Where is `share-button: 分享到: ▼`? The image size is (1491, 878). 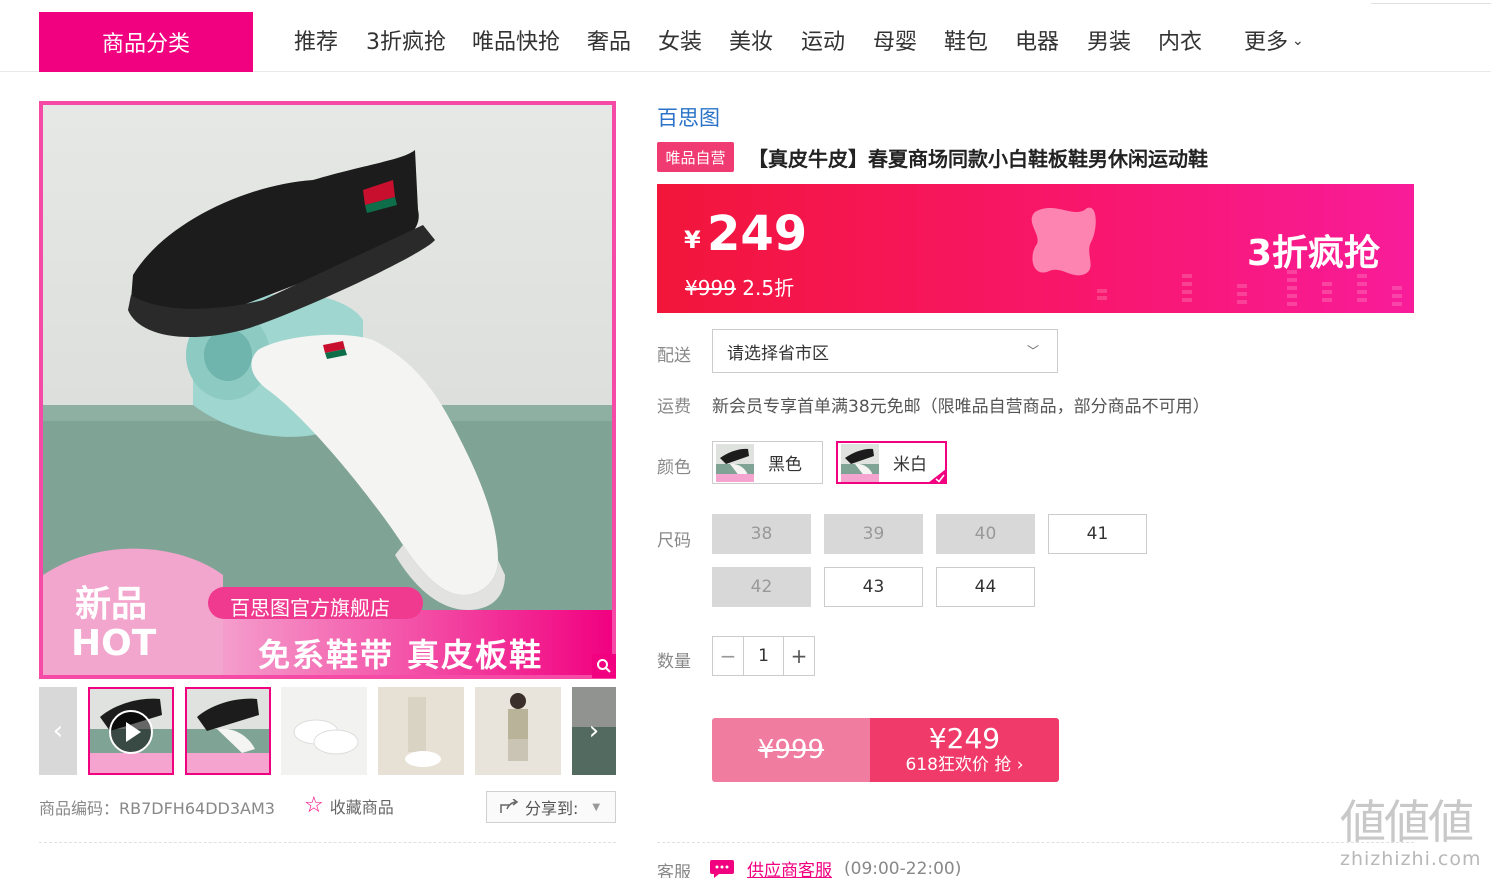
share-button: 分享到: ▼ is located at coordinates (551, 807).